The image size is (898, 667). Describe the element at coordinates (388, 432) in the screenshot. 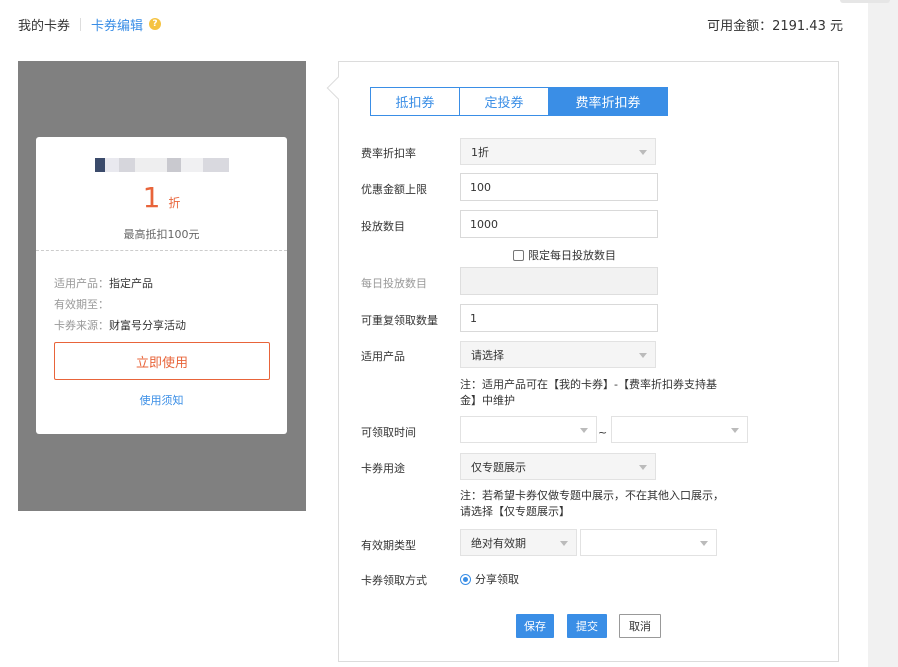

I see `claim-time-label: 可领取时间` at that location.